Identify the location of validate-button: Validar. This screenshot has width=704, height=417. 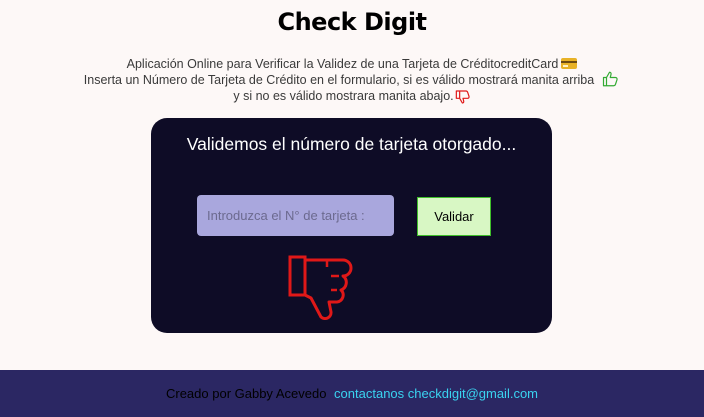
(454, 216).